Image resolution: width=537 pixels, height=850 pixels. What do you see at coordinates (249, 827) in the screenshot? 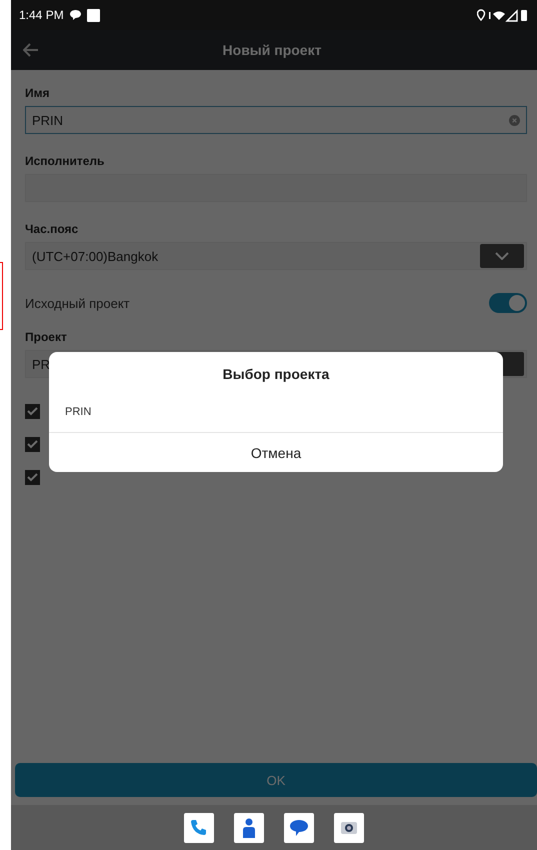
I see `person-icon` at bounding box center [249, 827].